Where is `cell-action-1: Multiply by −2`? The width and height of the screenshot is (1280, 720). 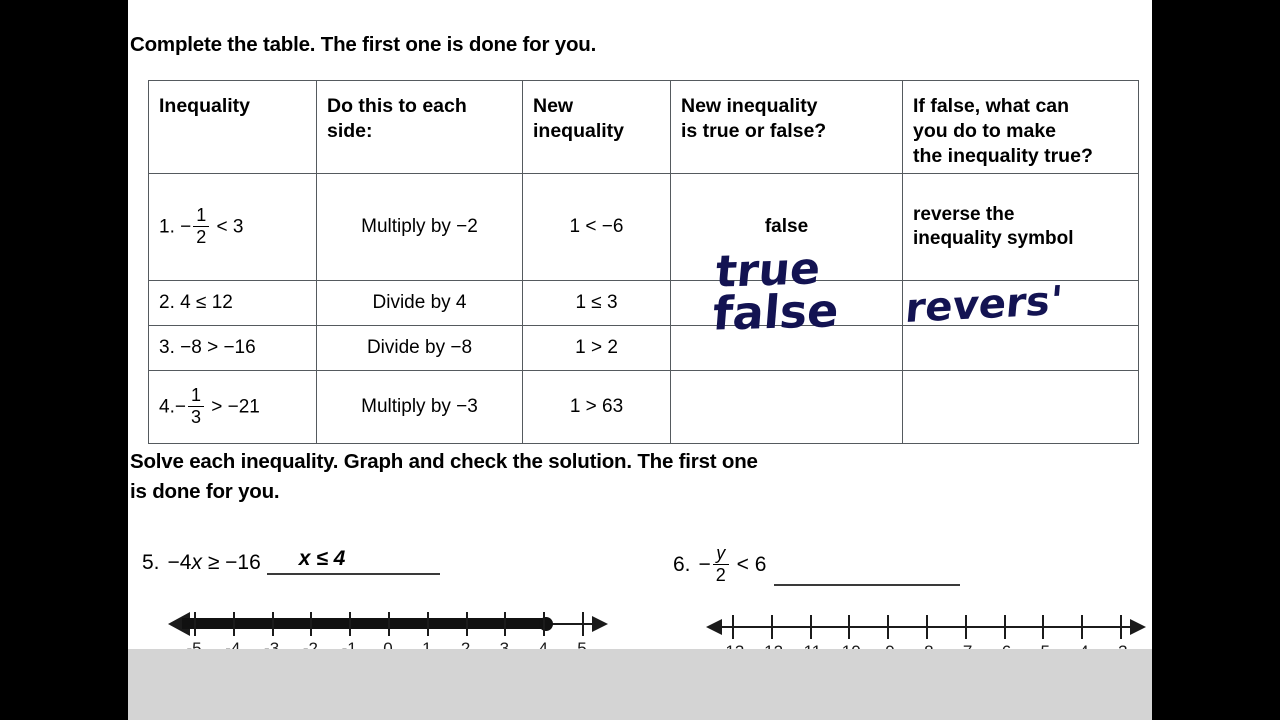 cell-action-1: Multiply by −2 is located at coordinates (419, 227).